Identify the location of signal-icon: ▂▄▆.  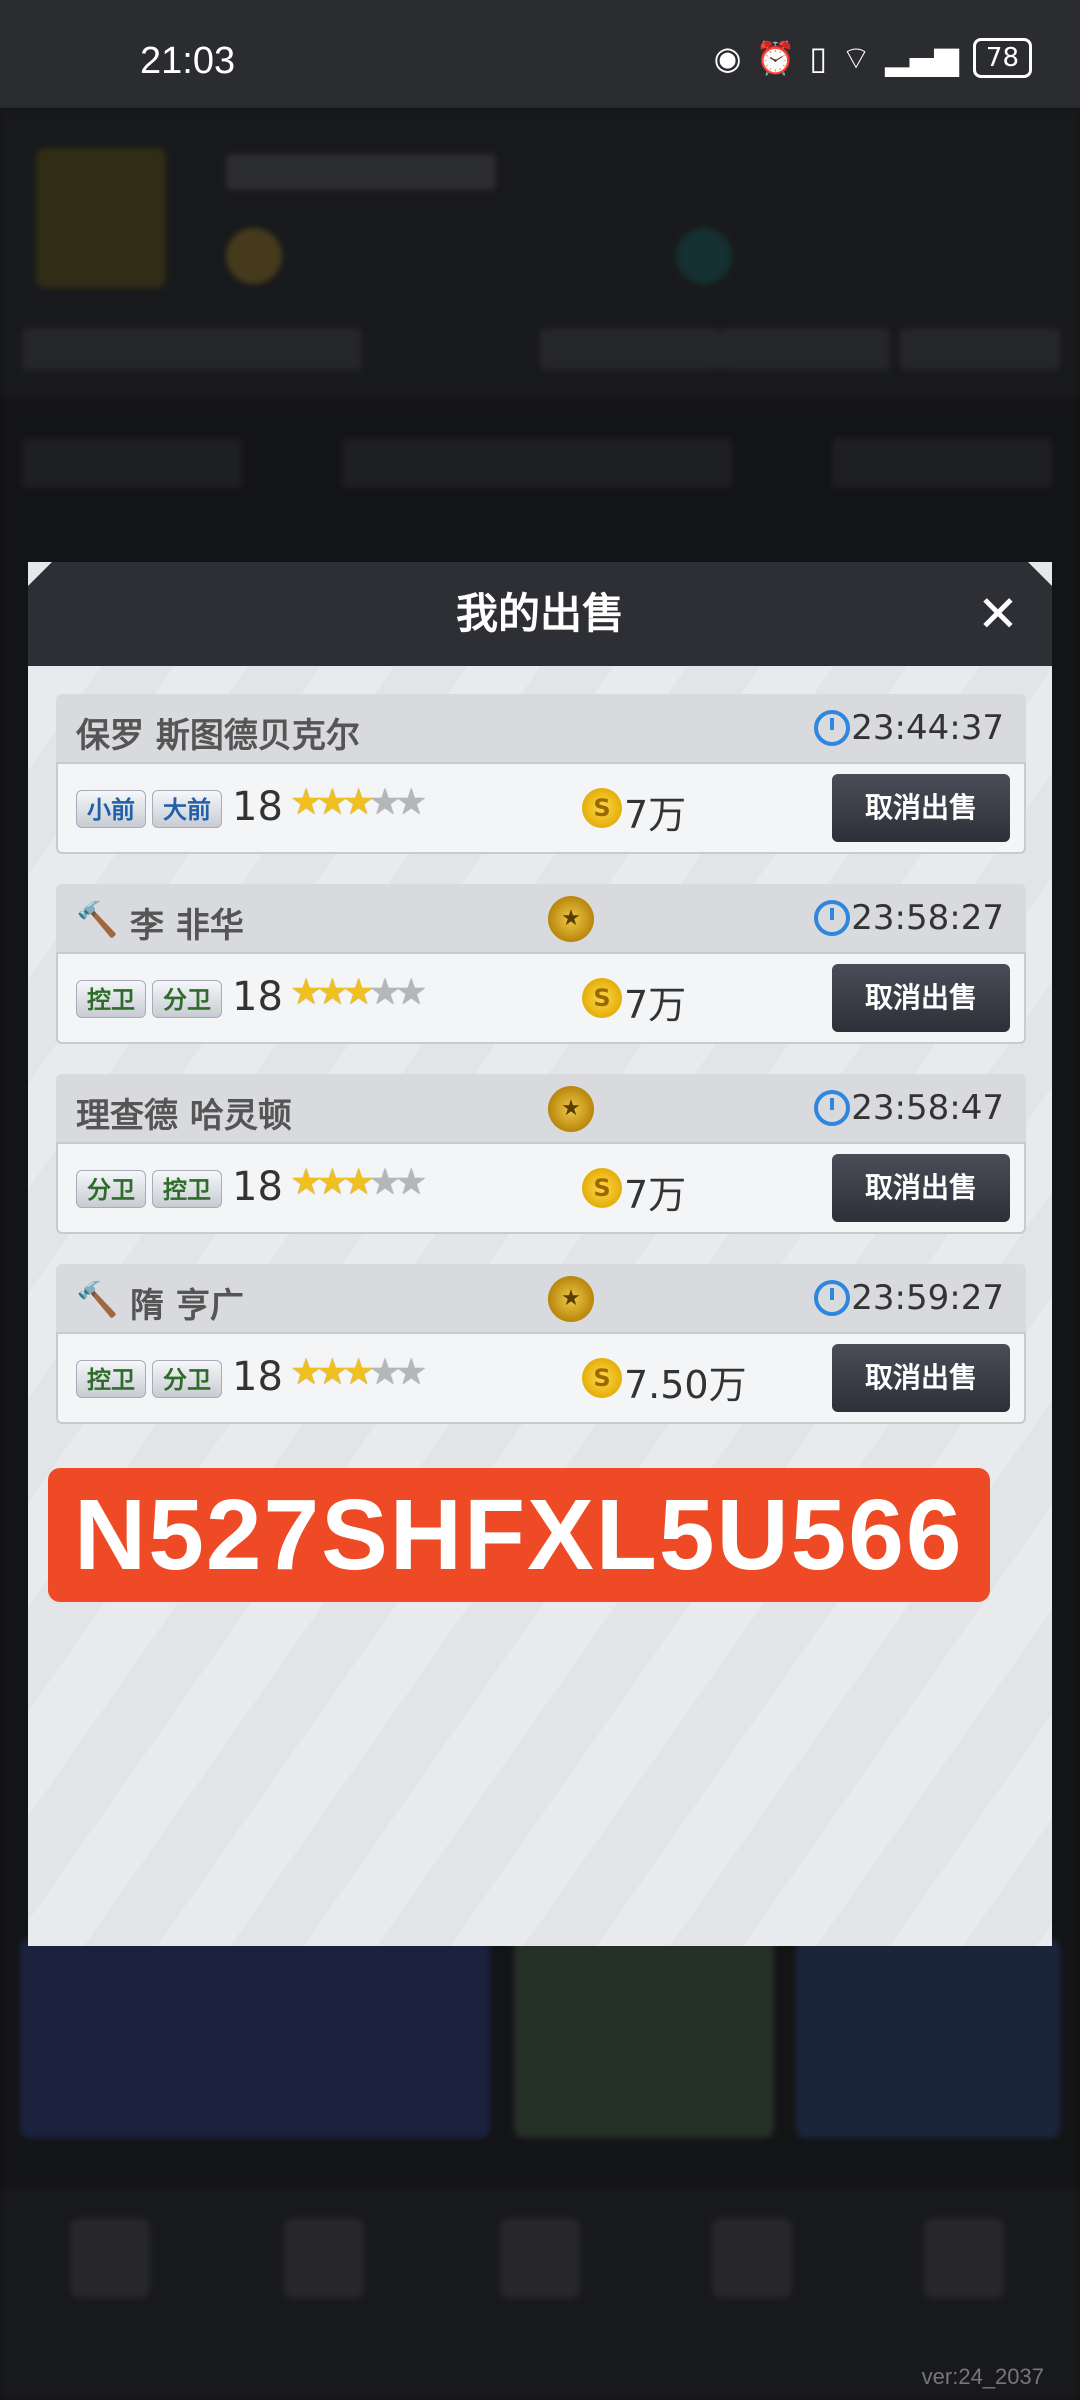
(922, 58).